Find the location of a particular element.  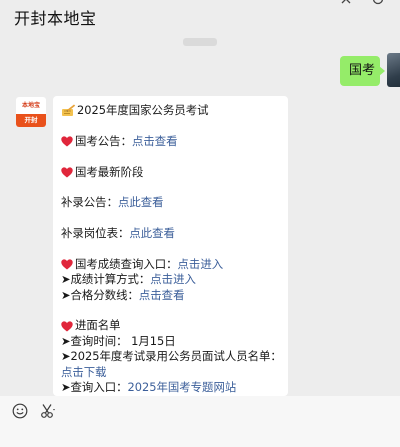

supplement-positions-link: 点此查看 is located at coordinates (152, 233).